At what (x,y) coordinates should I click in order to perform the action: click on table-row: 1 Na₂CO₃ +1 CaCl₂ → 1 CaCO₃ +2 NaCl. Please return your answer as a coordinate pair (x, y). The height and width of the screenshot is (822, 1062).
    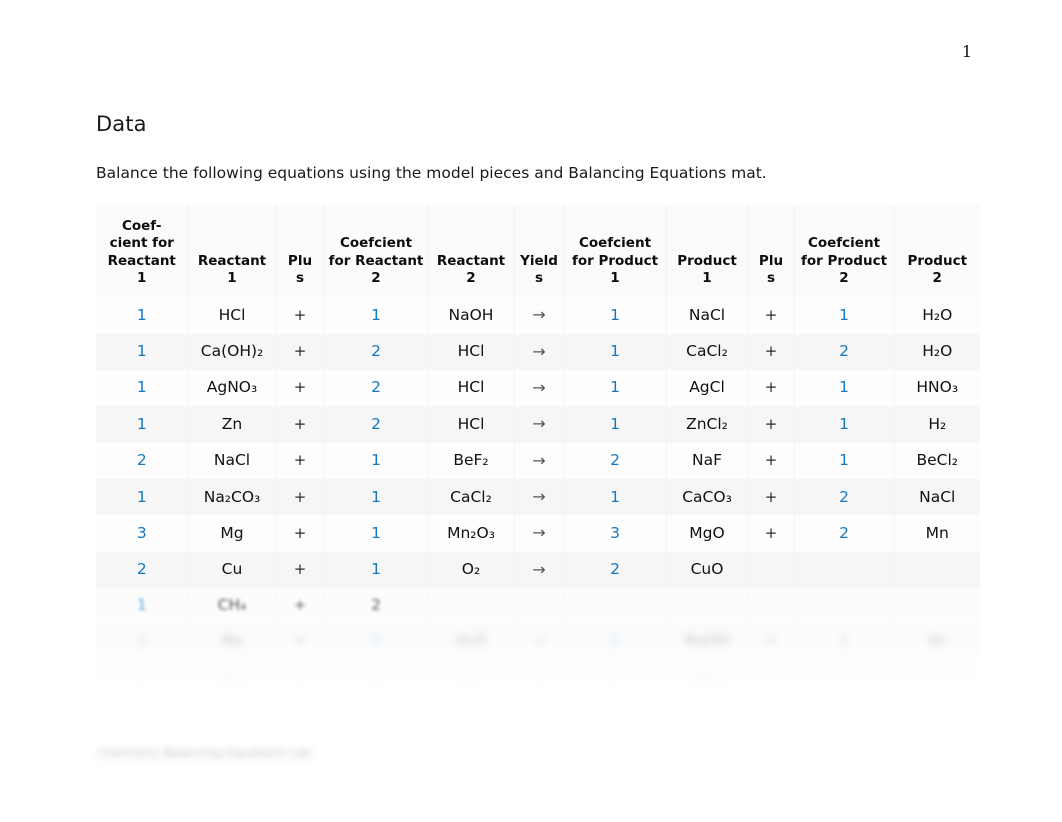
    Looking at the image, I should click on (538, 497).